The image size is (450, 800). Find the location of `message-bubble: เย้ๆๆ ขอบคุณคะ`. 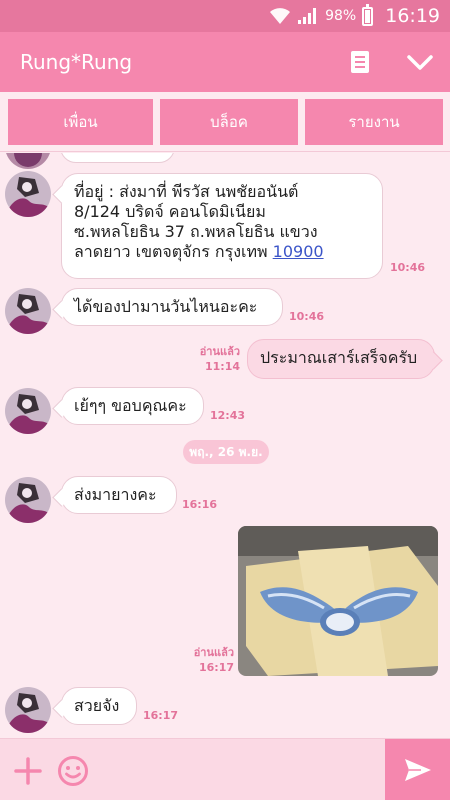

message-bubble: เย้ๆๆ ขอบคุณคะ is located at coordinates (132, 406).